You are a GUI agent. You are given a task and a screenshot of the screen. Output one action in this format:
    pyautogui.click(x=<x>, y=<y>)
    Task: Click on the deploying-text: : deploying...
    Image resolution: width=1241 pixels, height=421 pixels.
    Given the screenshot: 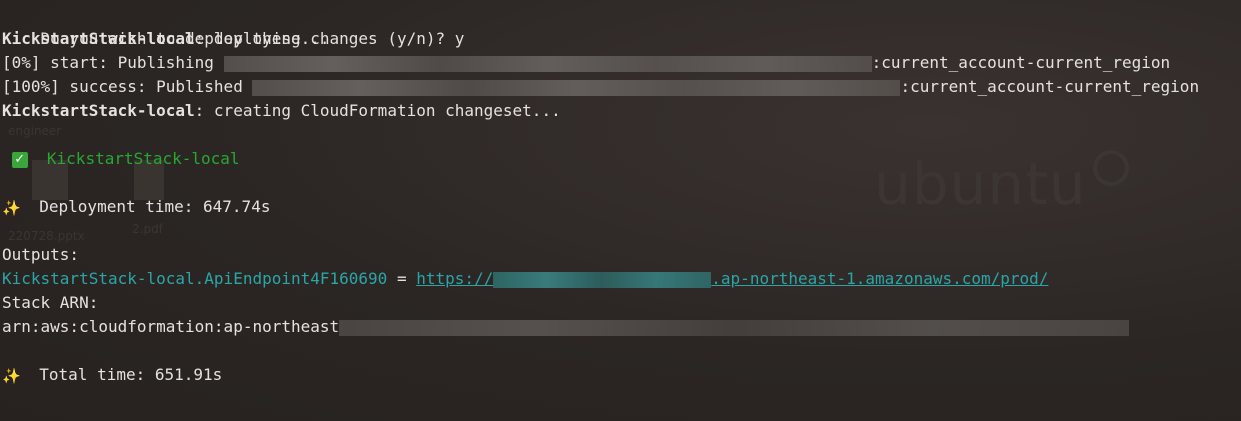 What is the action you would take?
    pyautogui.click(x=262, y=38)
    